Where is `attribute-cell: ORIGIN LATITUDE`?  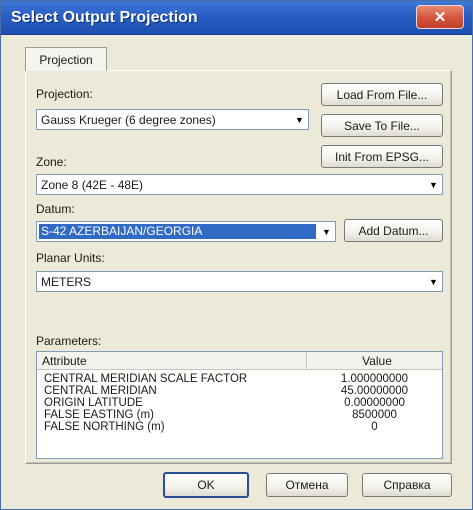 attribute-cell: ORIGIN LATITUDE is located at coordinates (93, 403).